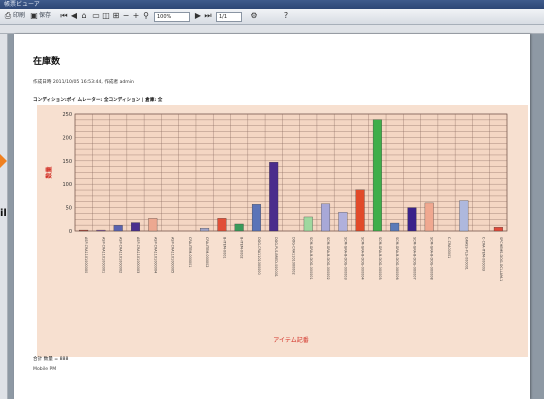  Describe the element at coordinates (106, 16) in the screenshot. I see `two-page-icon: ◫` at that location.